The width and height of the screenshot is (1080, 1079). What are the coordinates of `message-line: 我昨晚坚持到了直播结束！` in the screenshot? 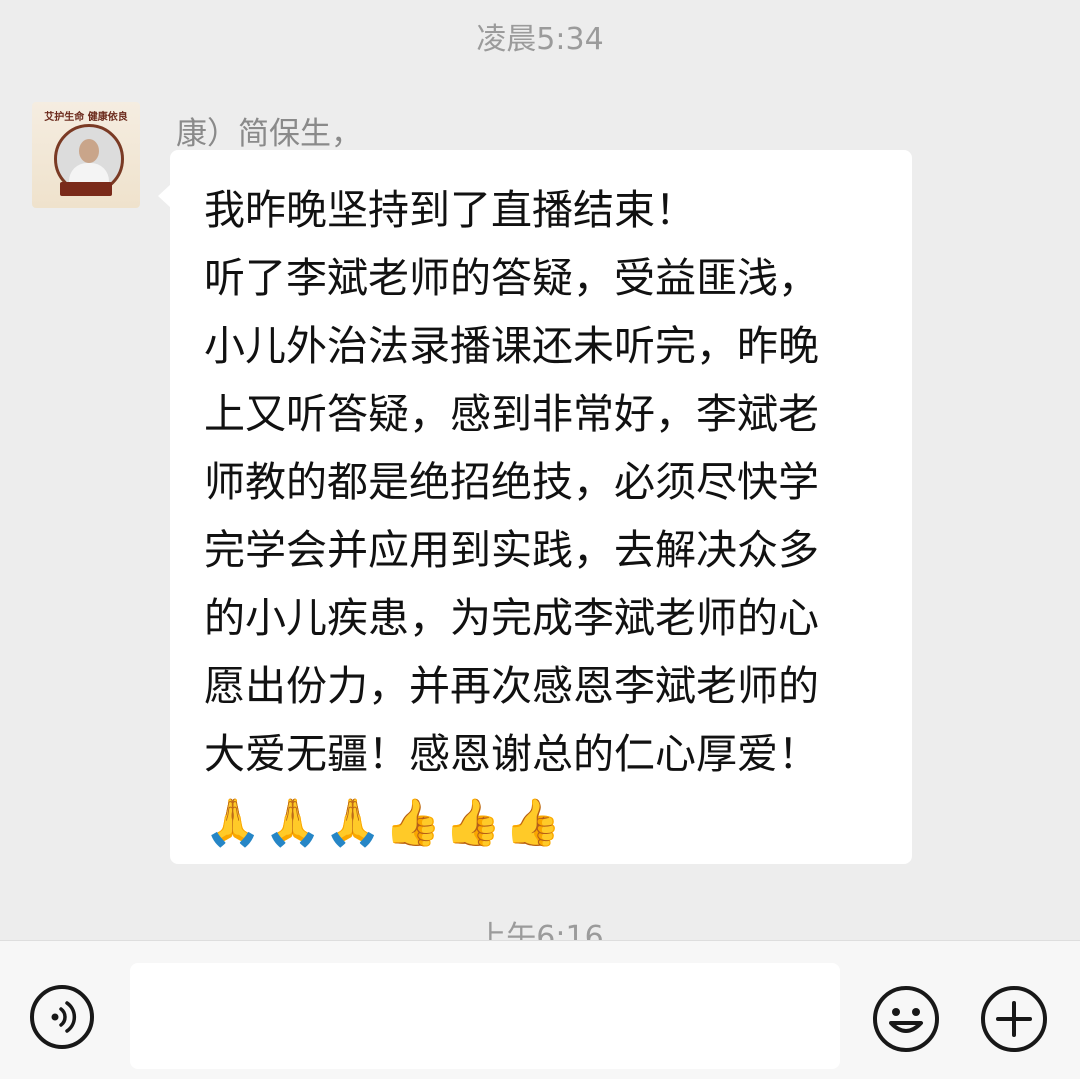 It's located at (450, 210).